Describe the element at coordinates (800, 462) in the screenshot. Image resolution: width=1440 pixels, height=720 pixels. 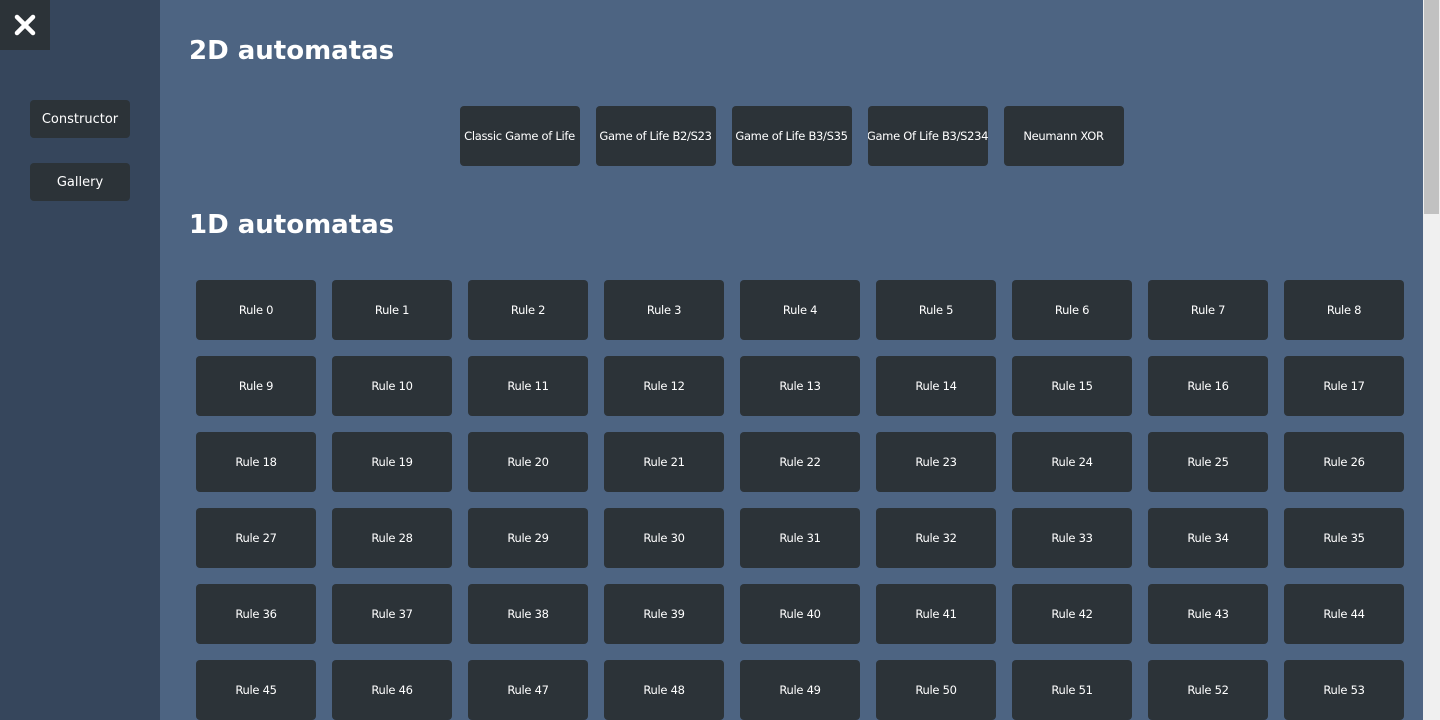
I see `rule-tile: Rule 22` at that location.